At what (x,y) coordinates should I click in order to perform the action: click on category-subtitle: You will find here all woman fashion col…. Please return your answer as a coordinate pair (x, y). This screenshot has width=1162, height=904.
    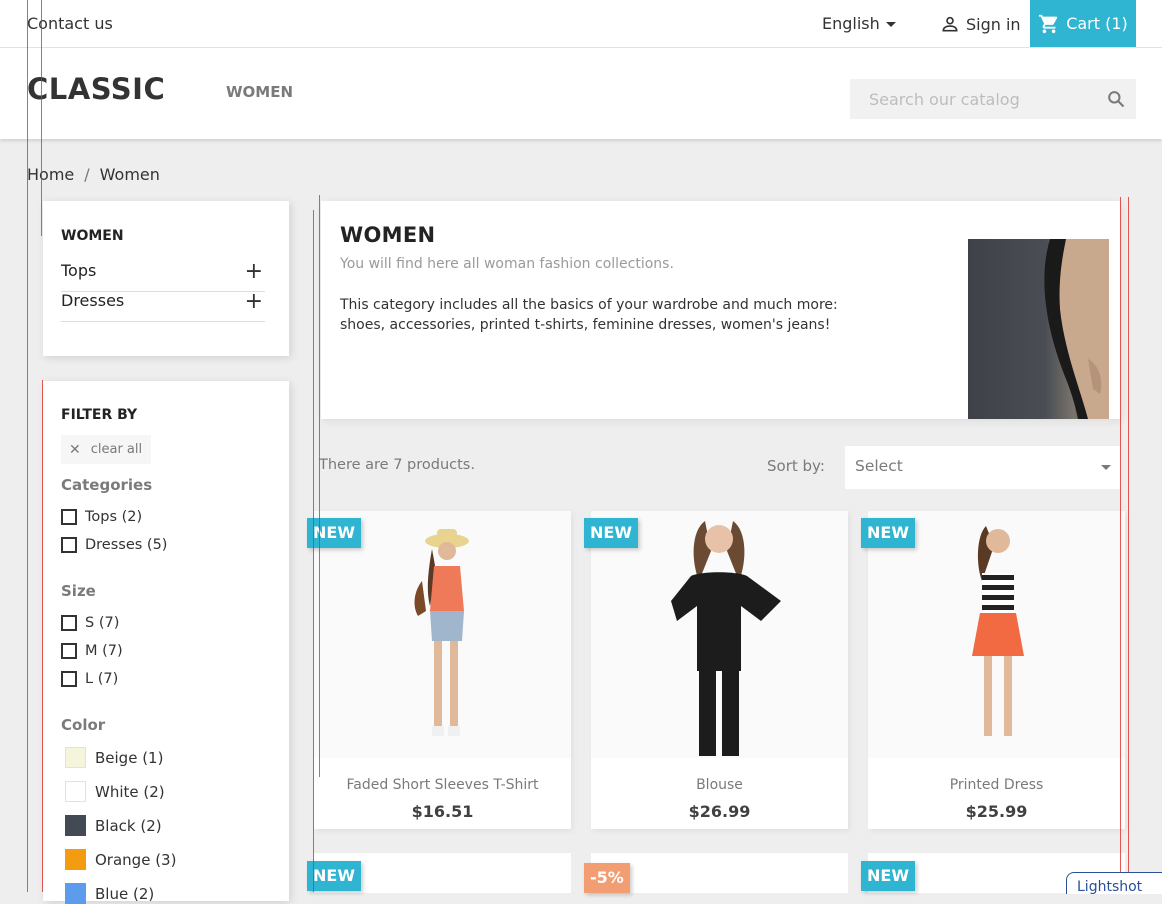
    Looking at the image, I should click on (507, 264).